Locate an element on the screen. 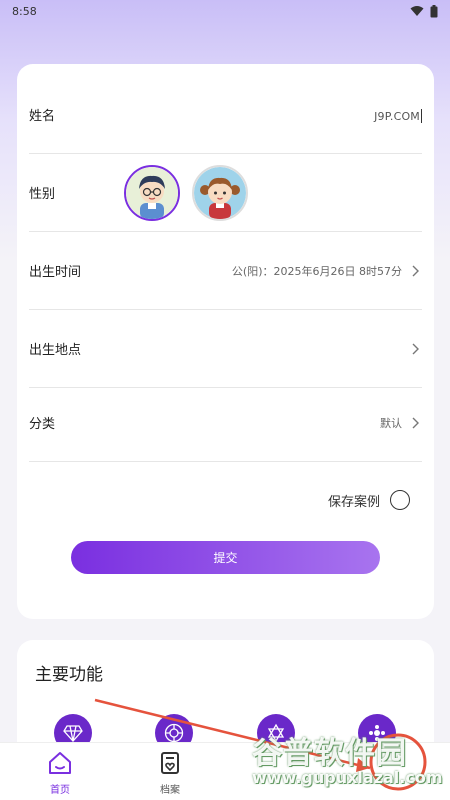  gem-icon is located at coordinates (73, 733).